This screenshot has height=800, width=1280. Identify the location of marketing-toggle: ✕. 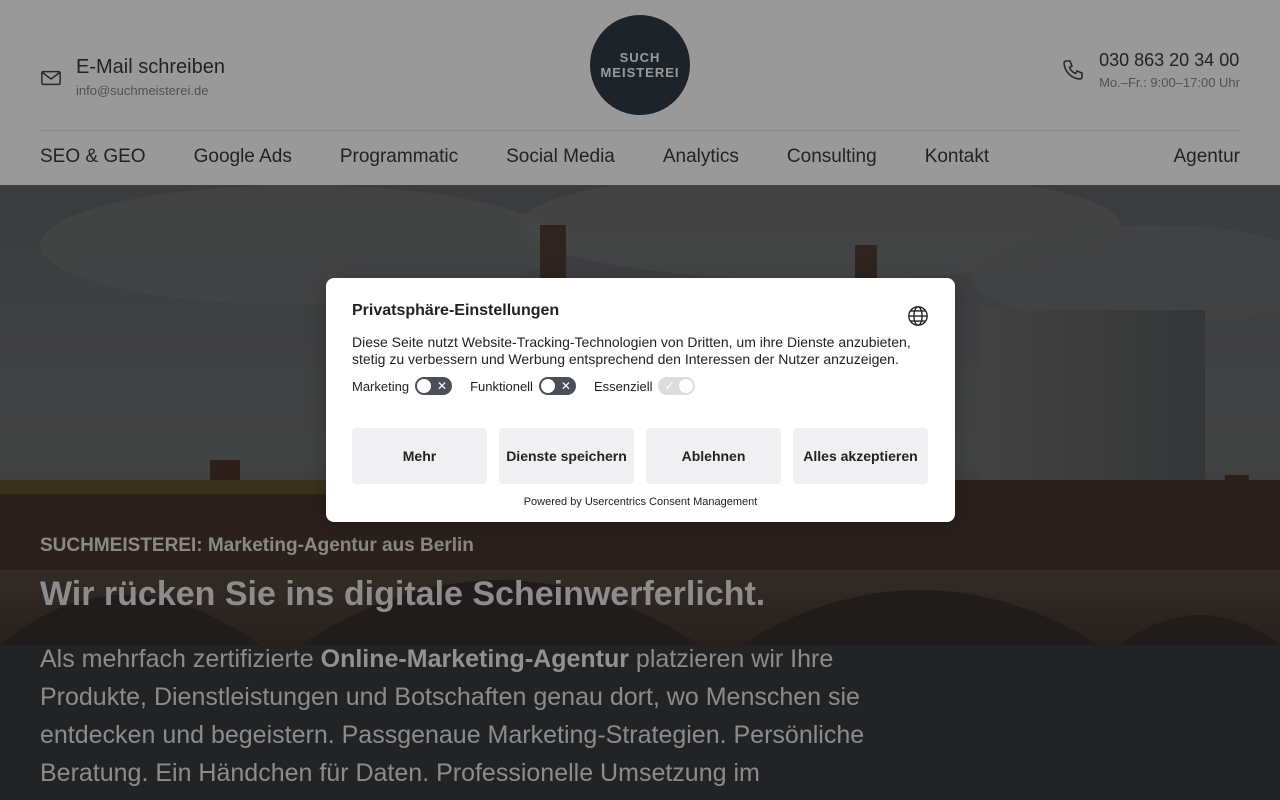
(434, 386).